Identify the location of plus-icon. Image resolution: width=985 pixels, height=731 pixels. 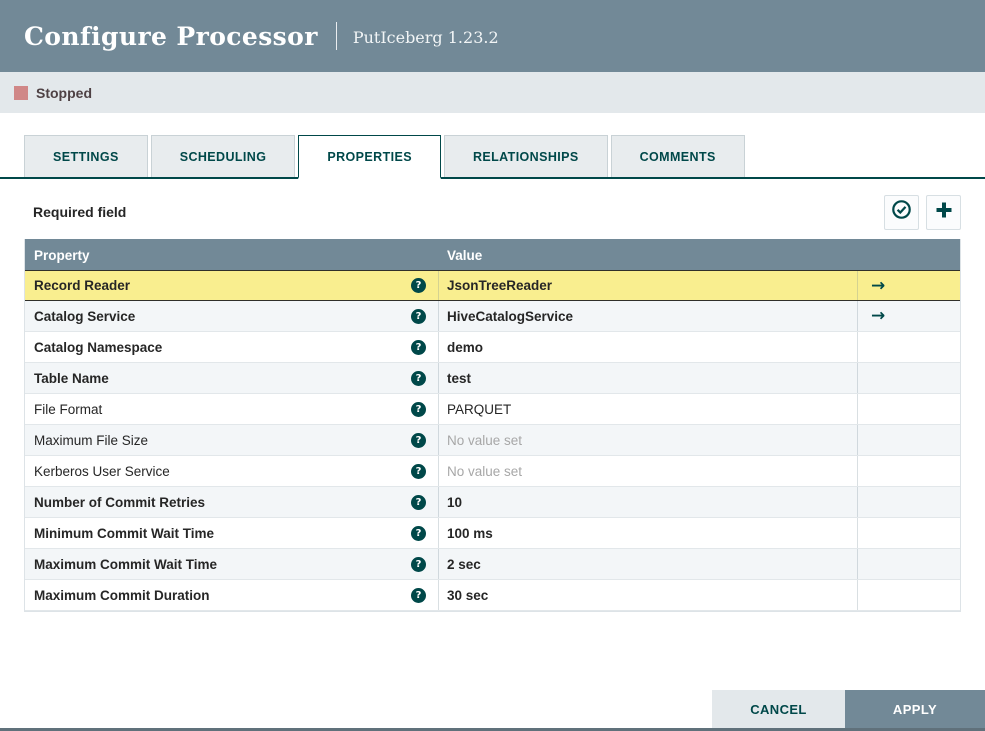
(944, 212).